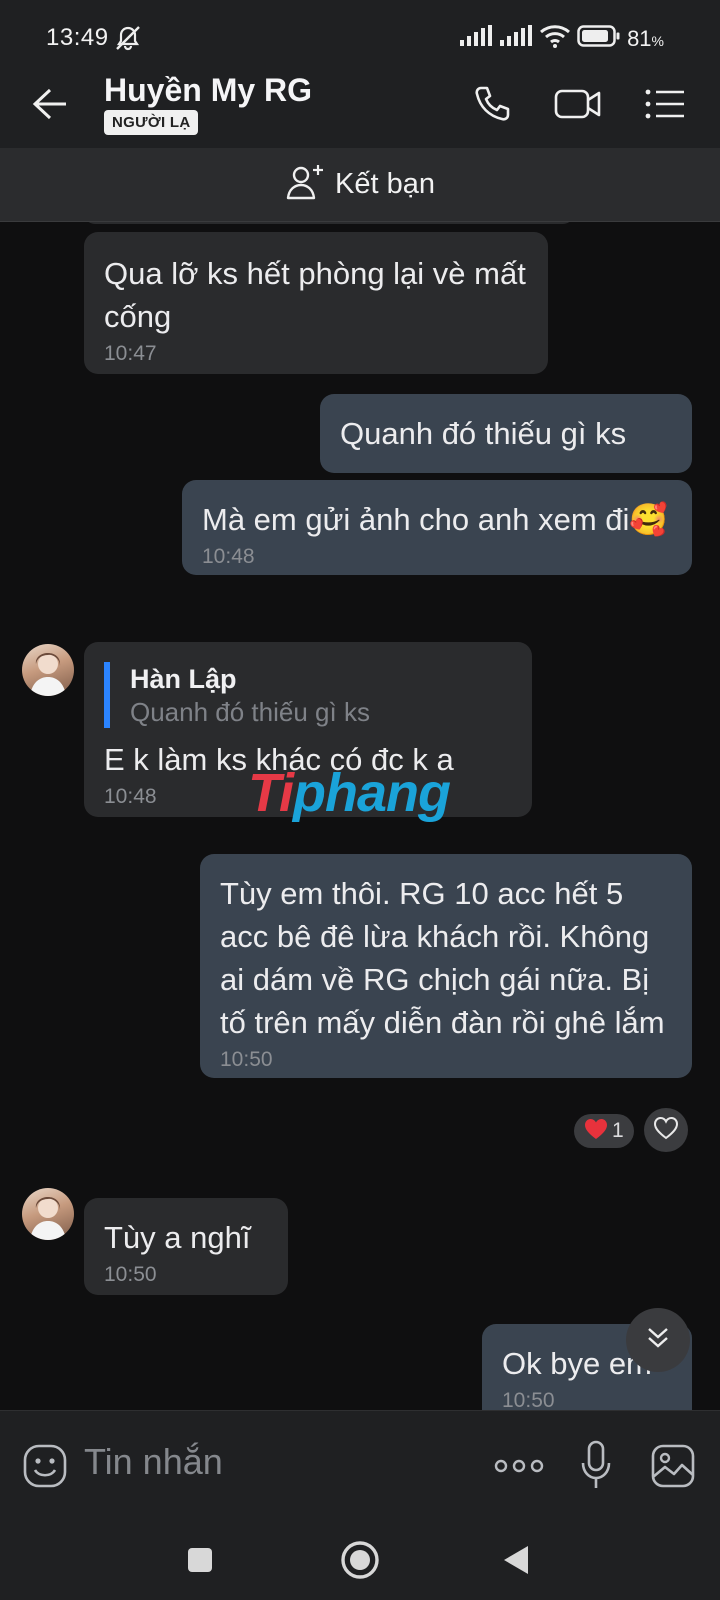 The image size is (720, 1600). Describe the element at coordinates (130, 353) in the screenshot. I see `message-time: 10:47` at that location.